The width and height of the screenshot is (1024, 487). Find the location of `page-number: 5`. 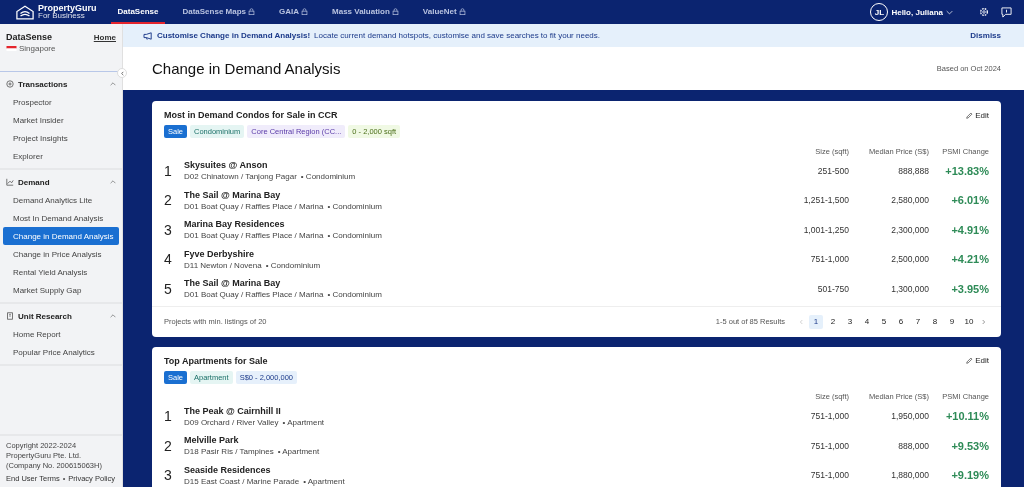

page-number: 5 is located at coordinates (884, 321).